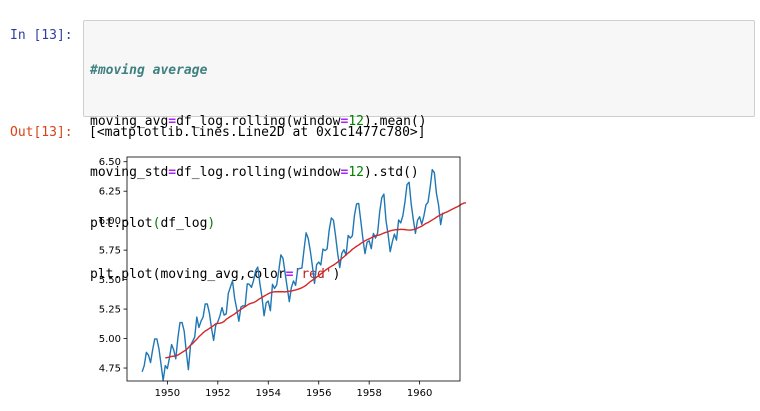 This screenshot has height=411, width=760. What do you see at coordinates (368, 393) in the screenshot?
I see `x-tick-label: 1958` at bounding box center [368, 393].